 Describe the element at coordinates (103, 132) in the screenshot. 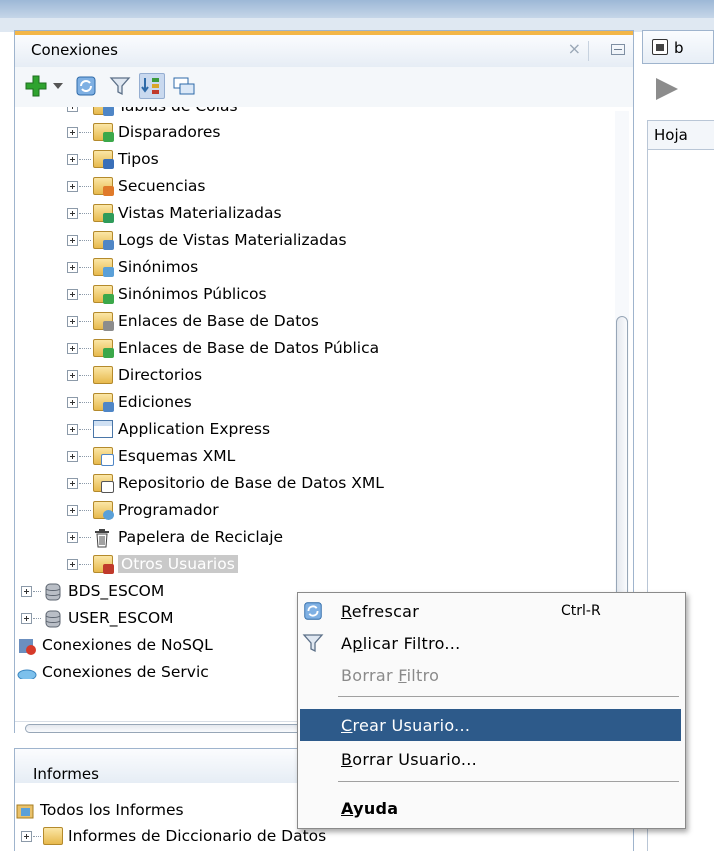

I see `triggers-icon` at that location.